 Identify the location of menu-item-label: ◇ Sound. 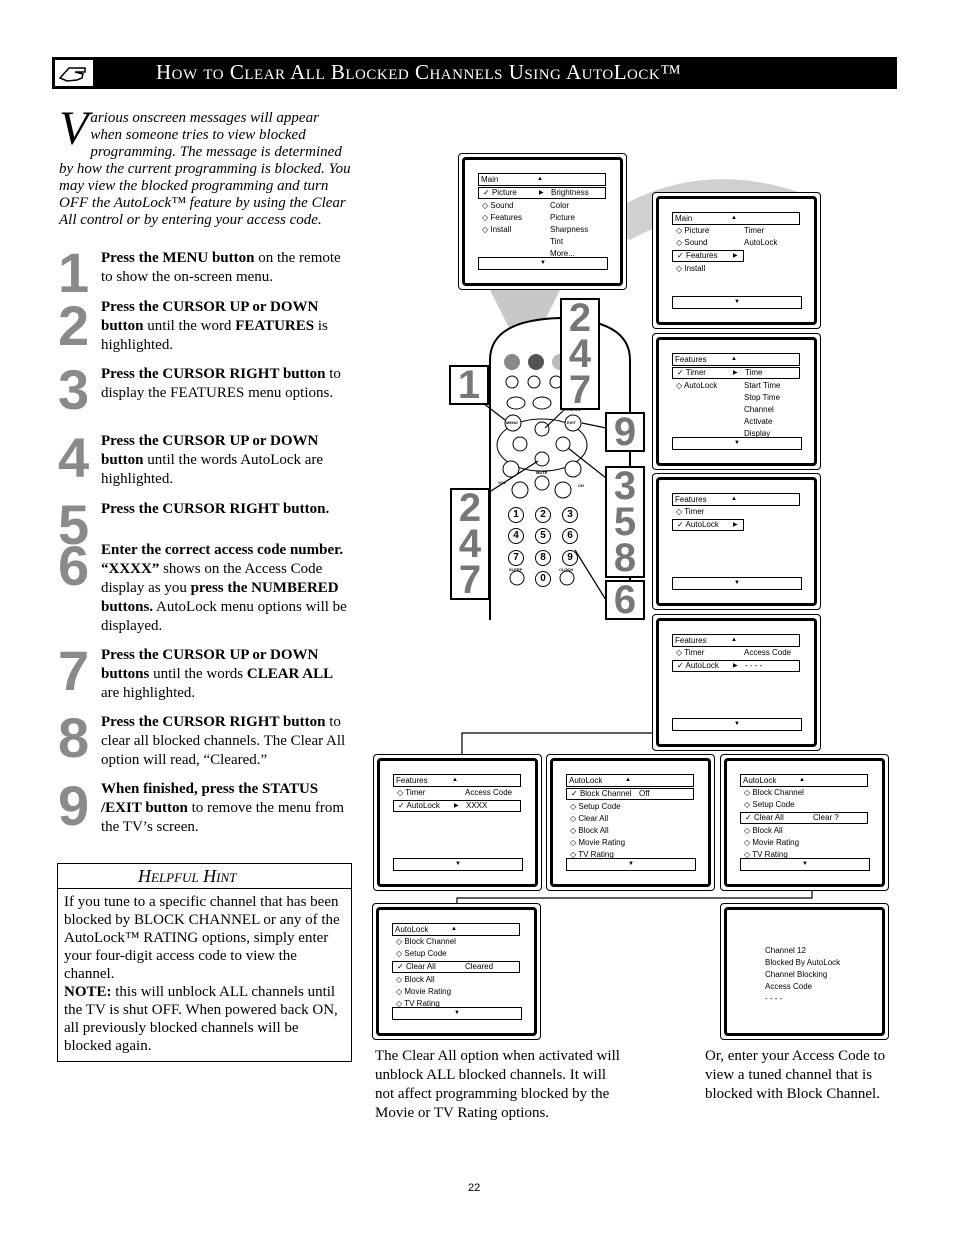
(498, 205).